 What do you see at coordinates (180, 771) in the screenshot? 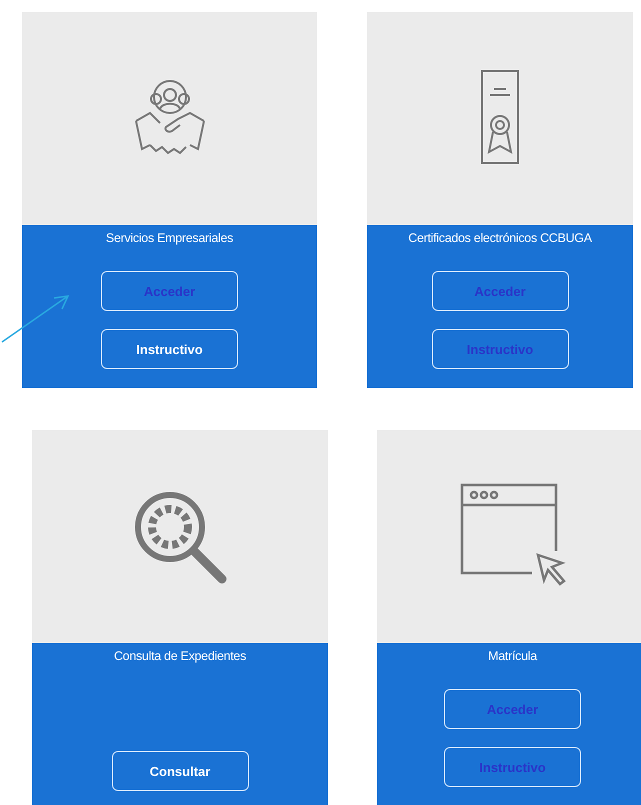
I see `action-button: Consultar` at bounding box center [180, 771].